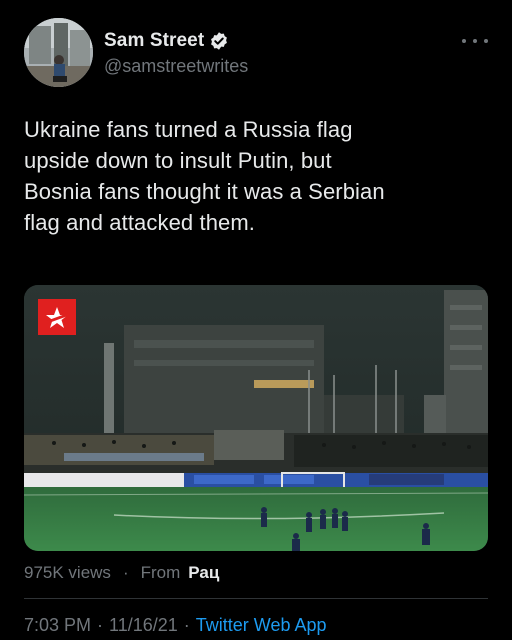 Image resolution: width=512 pixels, height=640 pixels. What do you see at coordinates (176, 66) in the screenshot?
I see `author-handle: @samstreetwrites` at bounding box center [176, 66].